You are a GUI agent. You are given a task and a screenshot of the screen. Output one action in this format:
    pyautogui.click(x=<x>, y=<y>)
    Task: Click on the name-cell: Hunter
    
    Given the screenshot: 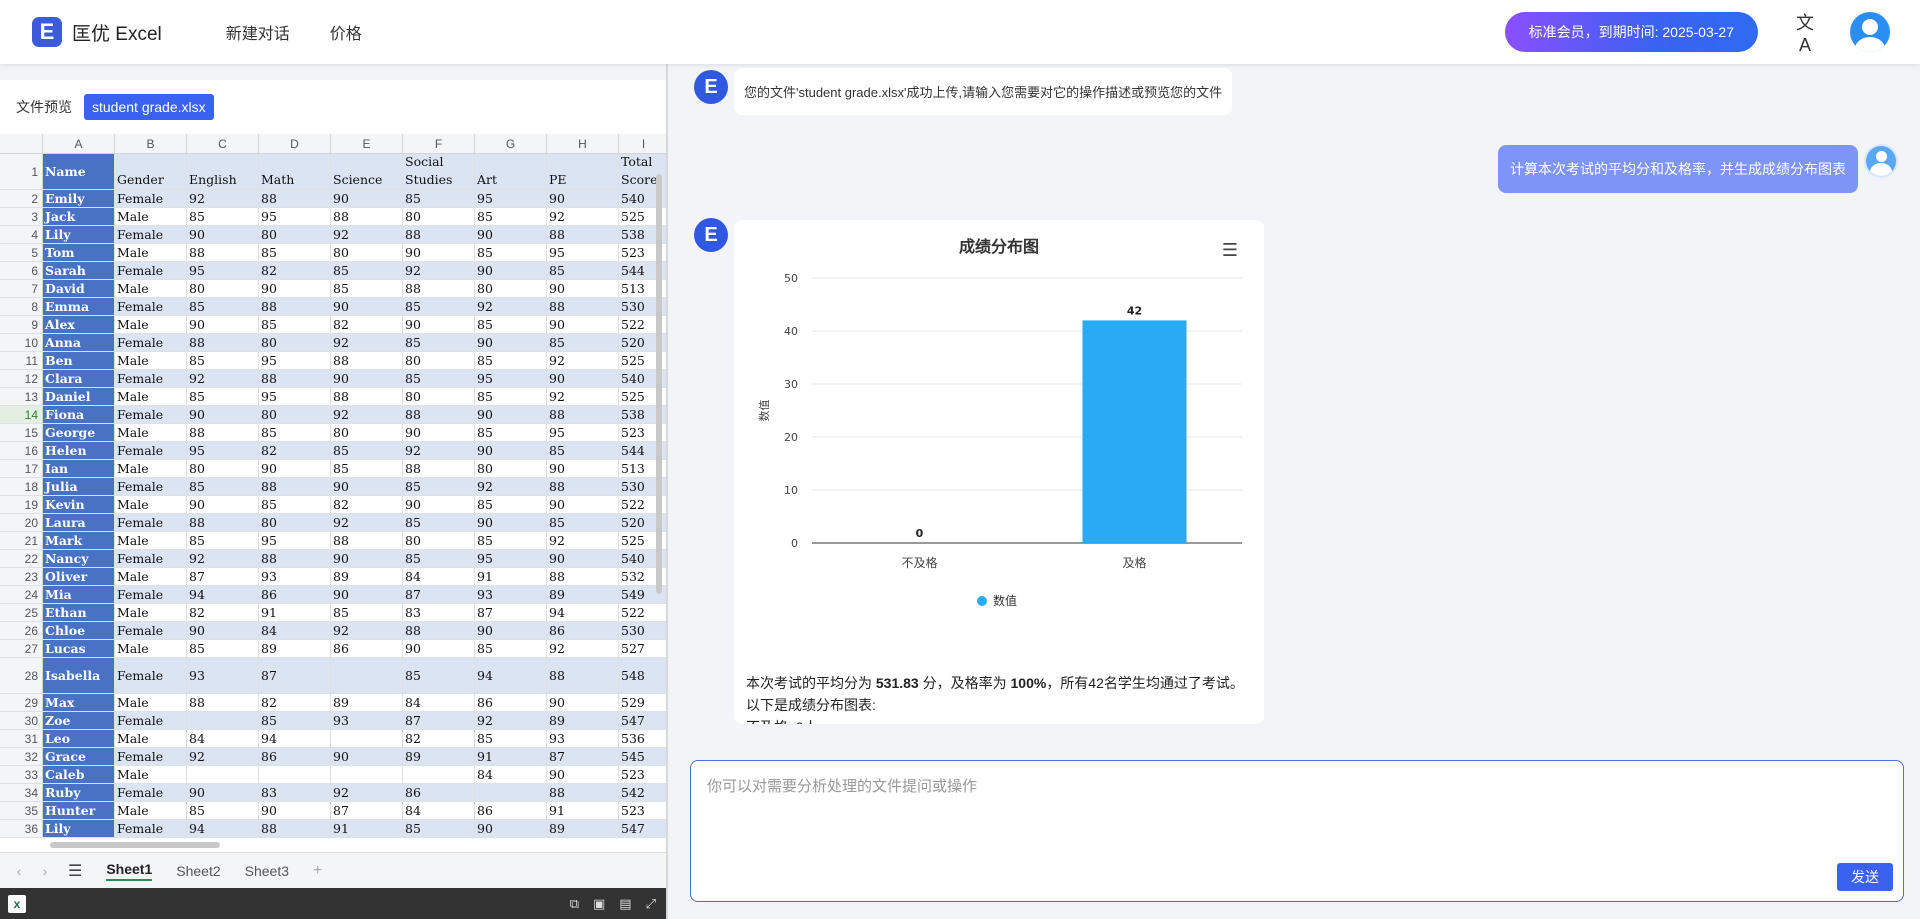 What is the action you would take?
    pyautogui.click(x=79, y=810)
    